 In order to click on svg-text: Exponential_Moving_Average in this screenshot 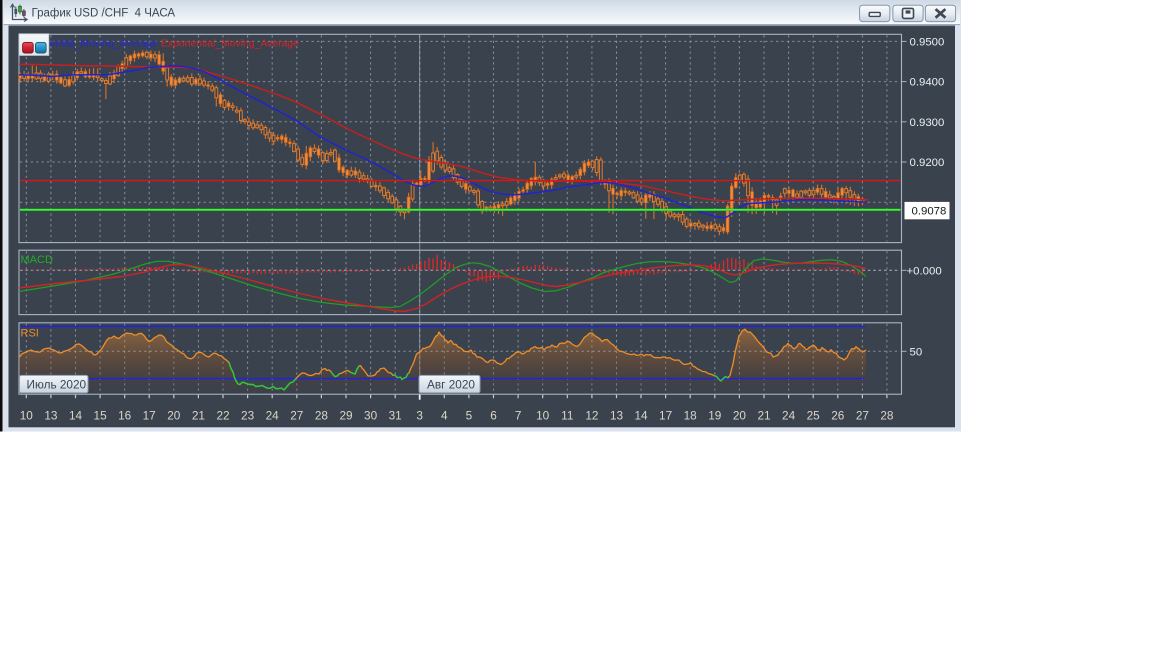, I will do `click(230, 43)`.